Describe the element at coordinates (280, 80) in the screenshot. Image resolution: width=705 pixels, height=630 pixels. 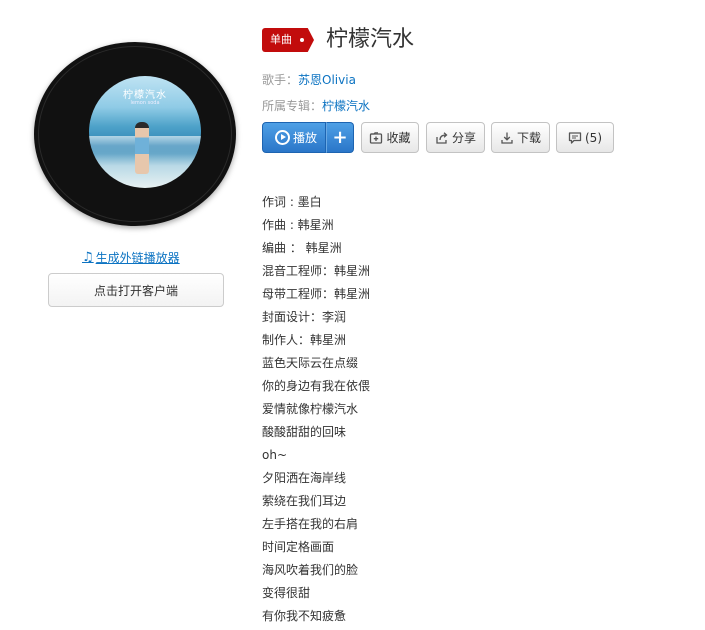
I see `singer-label: 歌手：` at that location.